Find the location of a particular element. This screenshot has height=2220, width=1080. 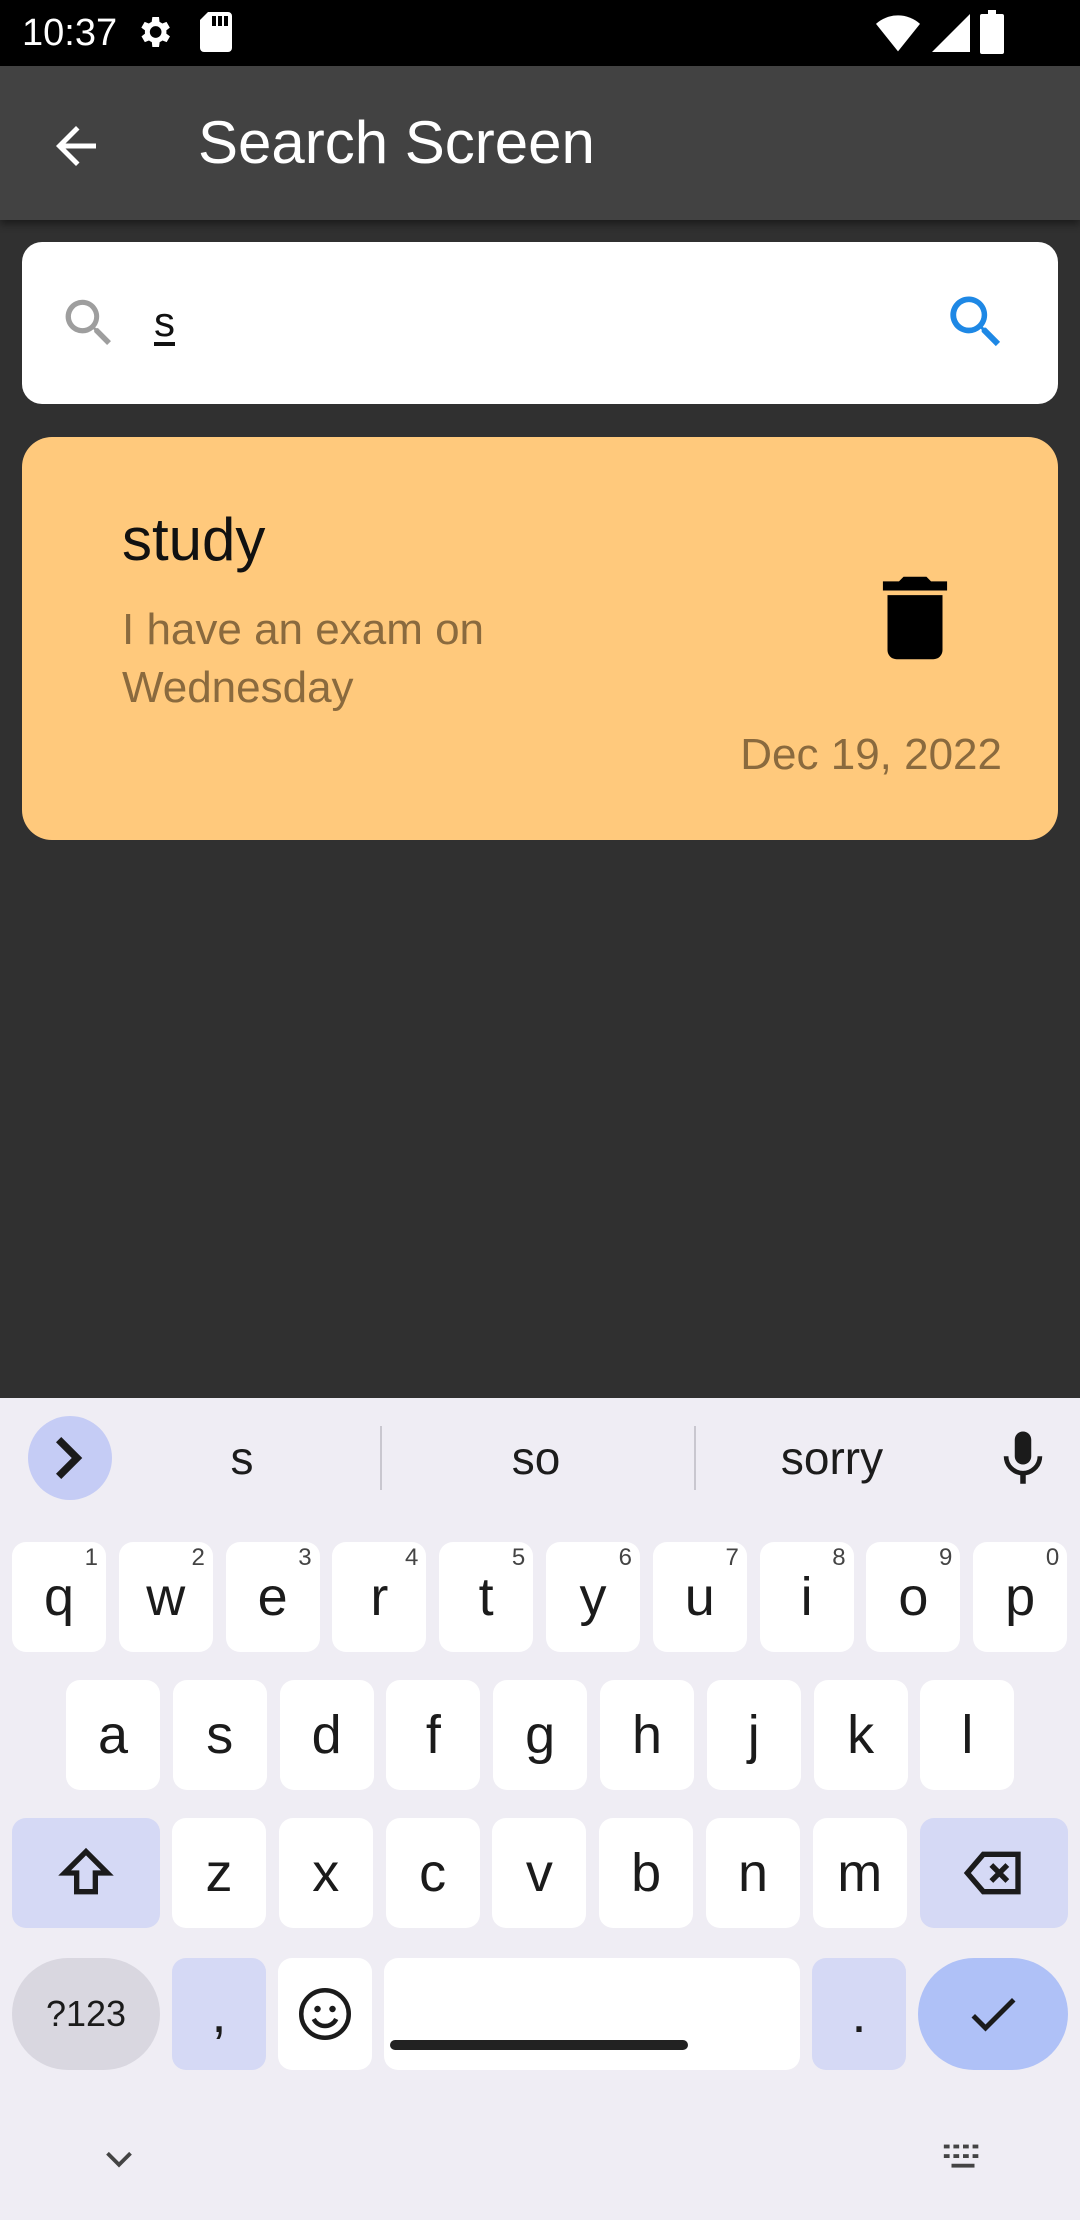

keyboard-switch-icon is located at coordinates (963, 2158).